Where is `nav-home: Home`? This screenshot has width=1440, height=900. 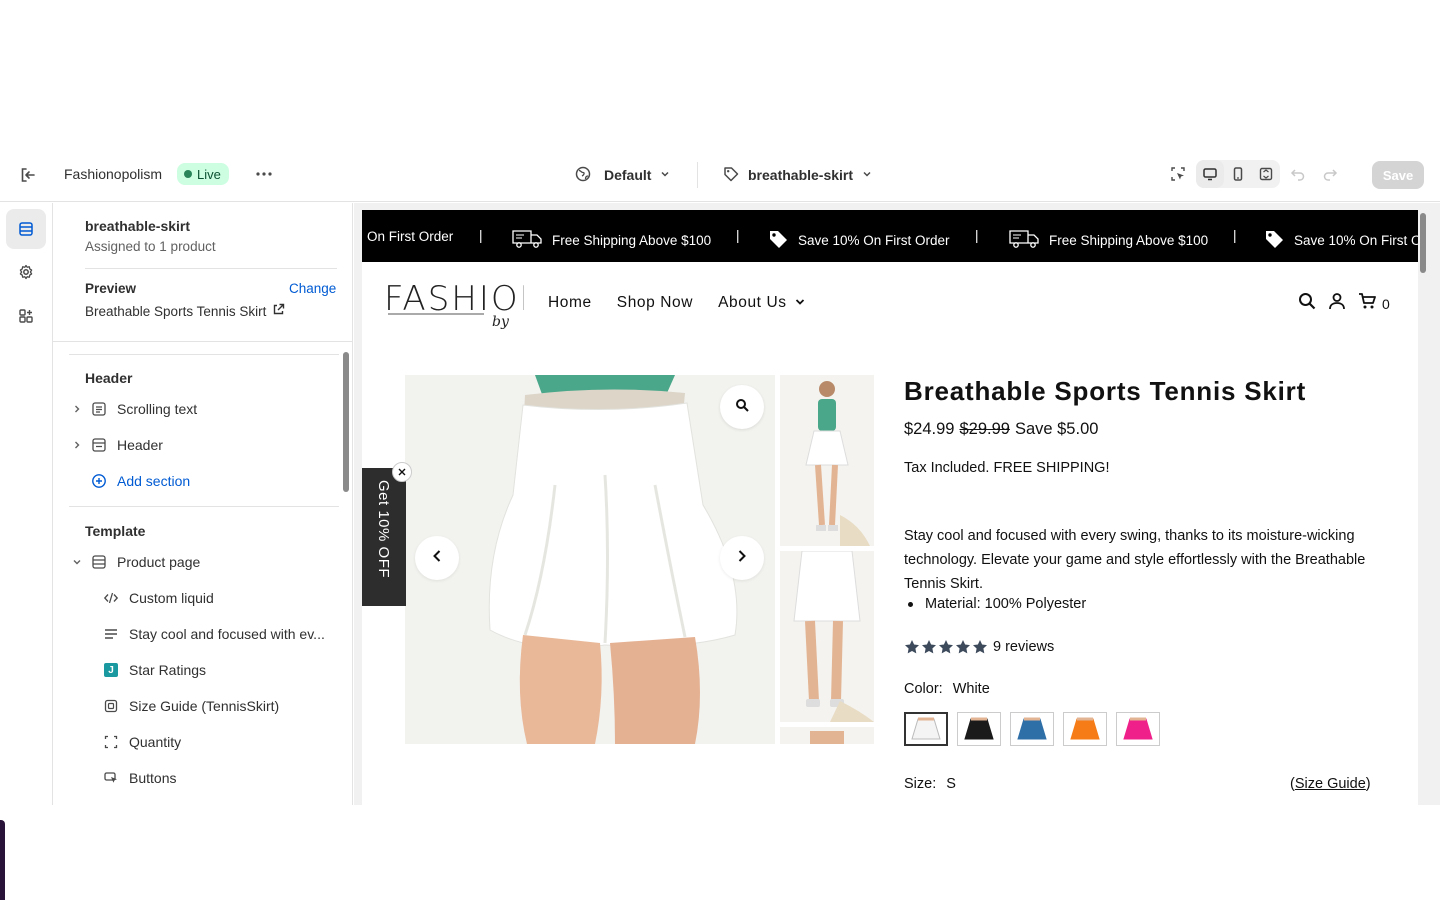 nav-home: Home is located at coordinates (570, 303).